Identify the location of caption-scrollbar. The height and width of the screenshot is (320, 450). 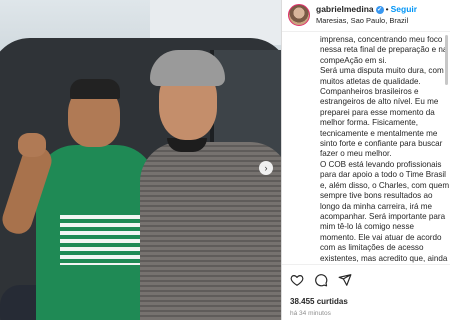
(446, 60).